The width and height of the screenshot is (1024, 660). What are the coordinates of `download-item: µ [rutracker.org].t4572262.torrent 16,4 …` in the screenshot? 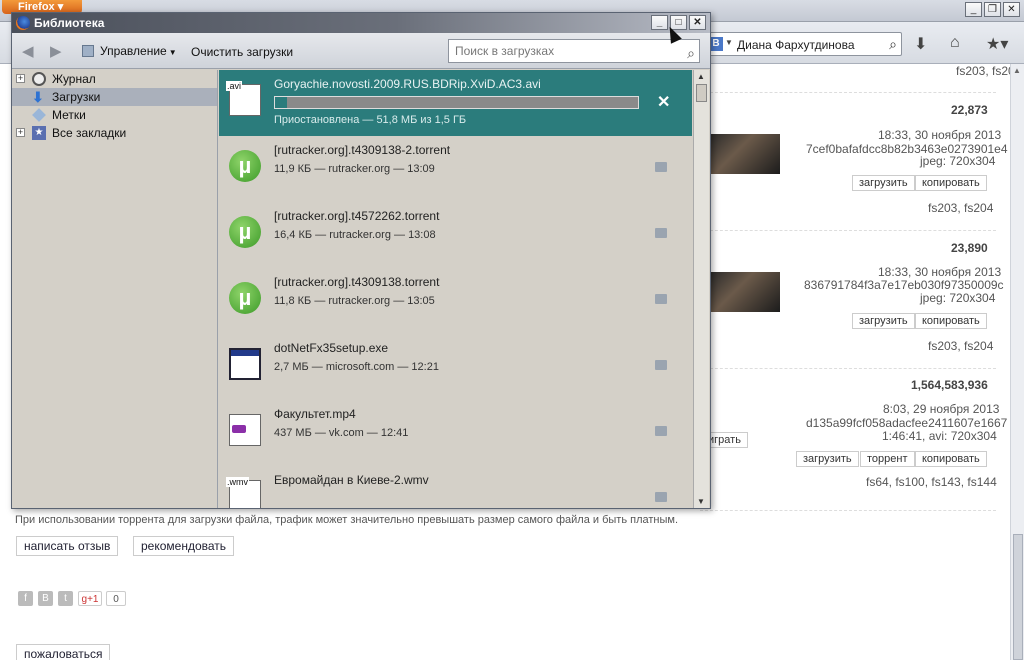 It's located at (455, 235).